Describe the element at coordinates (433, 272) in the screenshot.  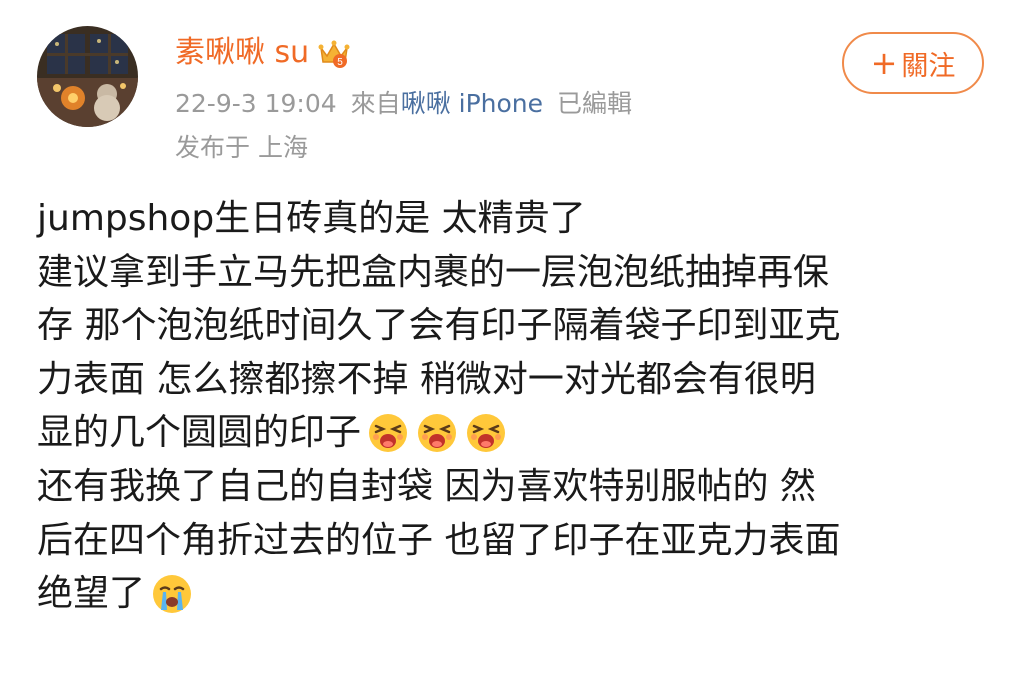
I see `post-text: 建议拿到手立马先把盒内裹的一层泡泡纸抽掉再保` at that location.